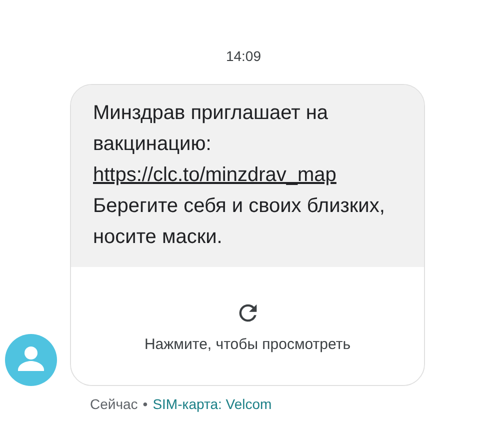  I want to click on timestamp: 14:09, so click(243, 56).